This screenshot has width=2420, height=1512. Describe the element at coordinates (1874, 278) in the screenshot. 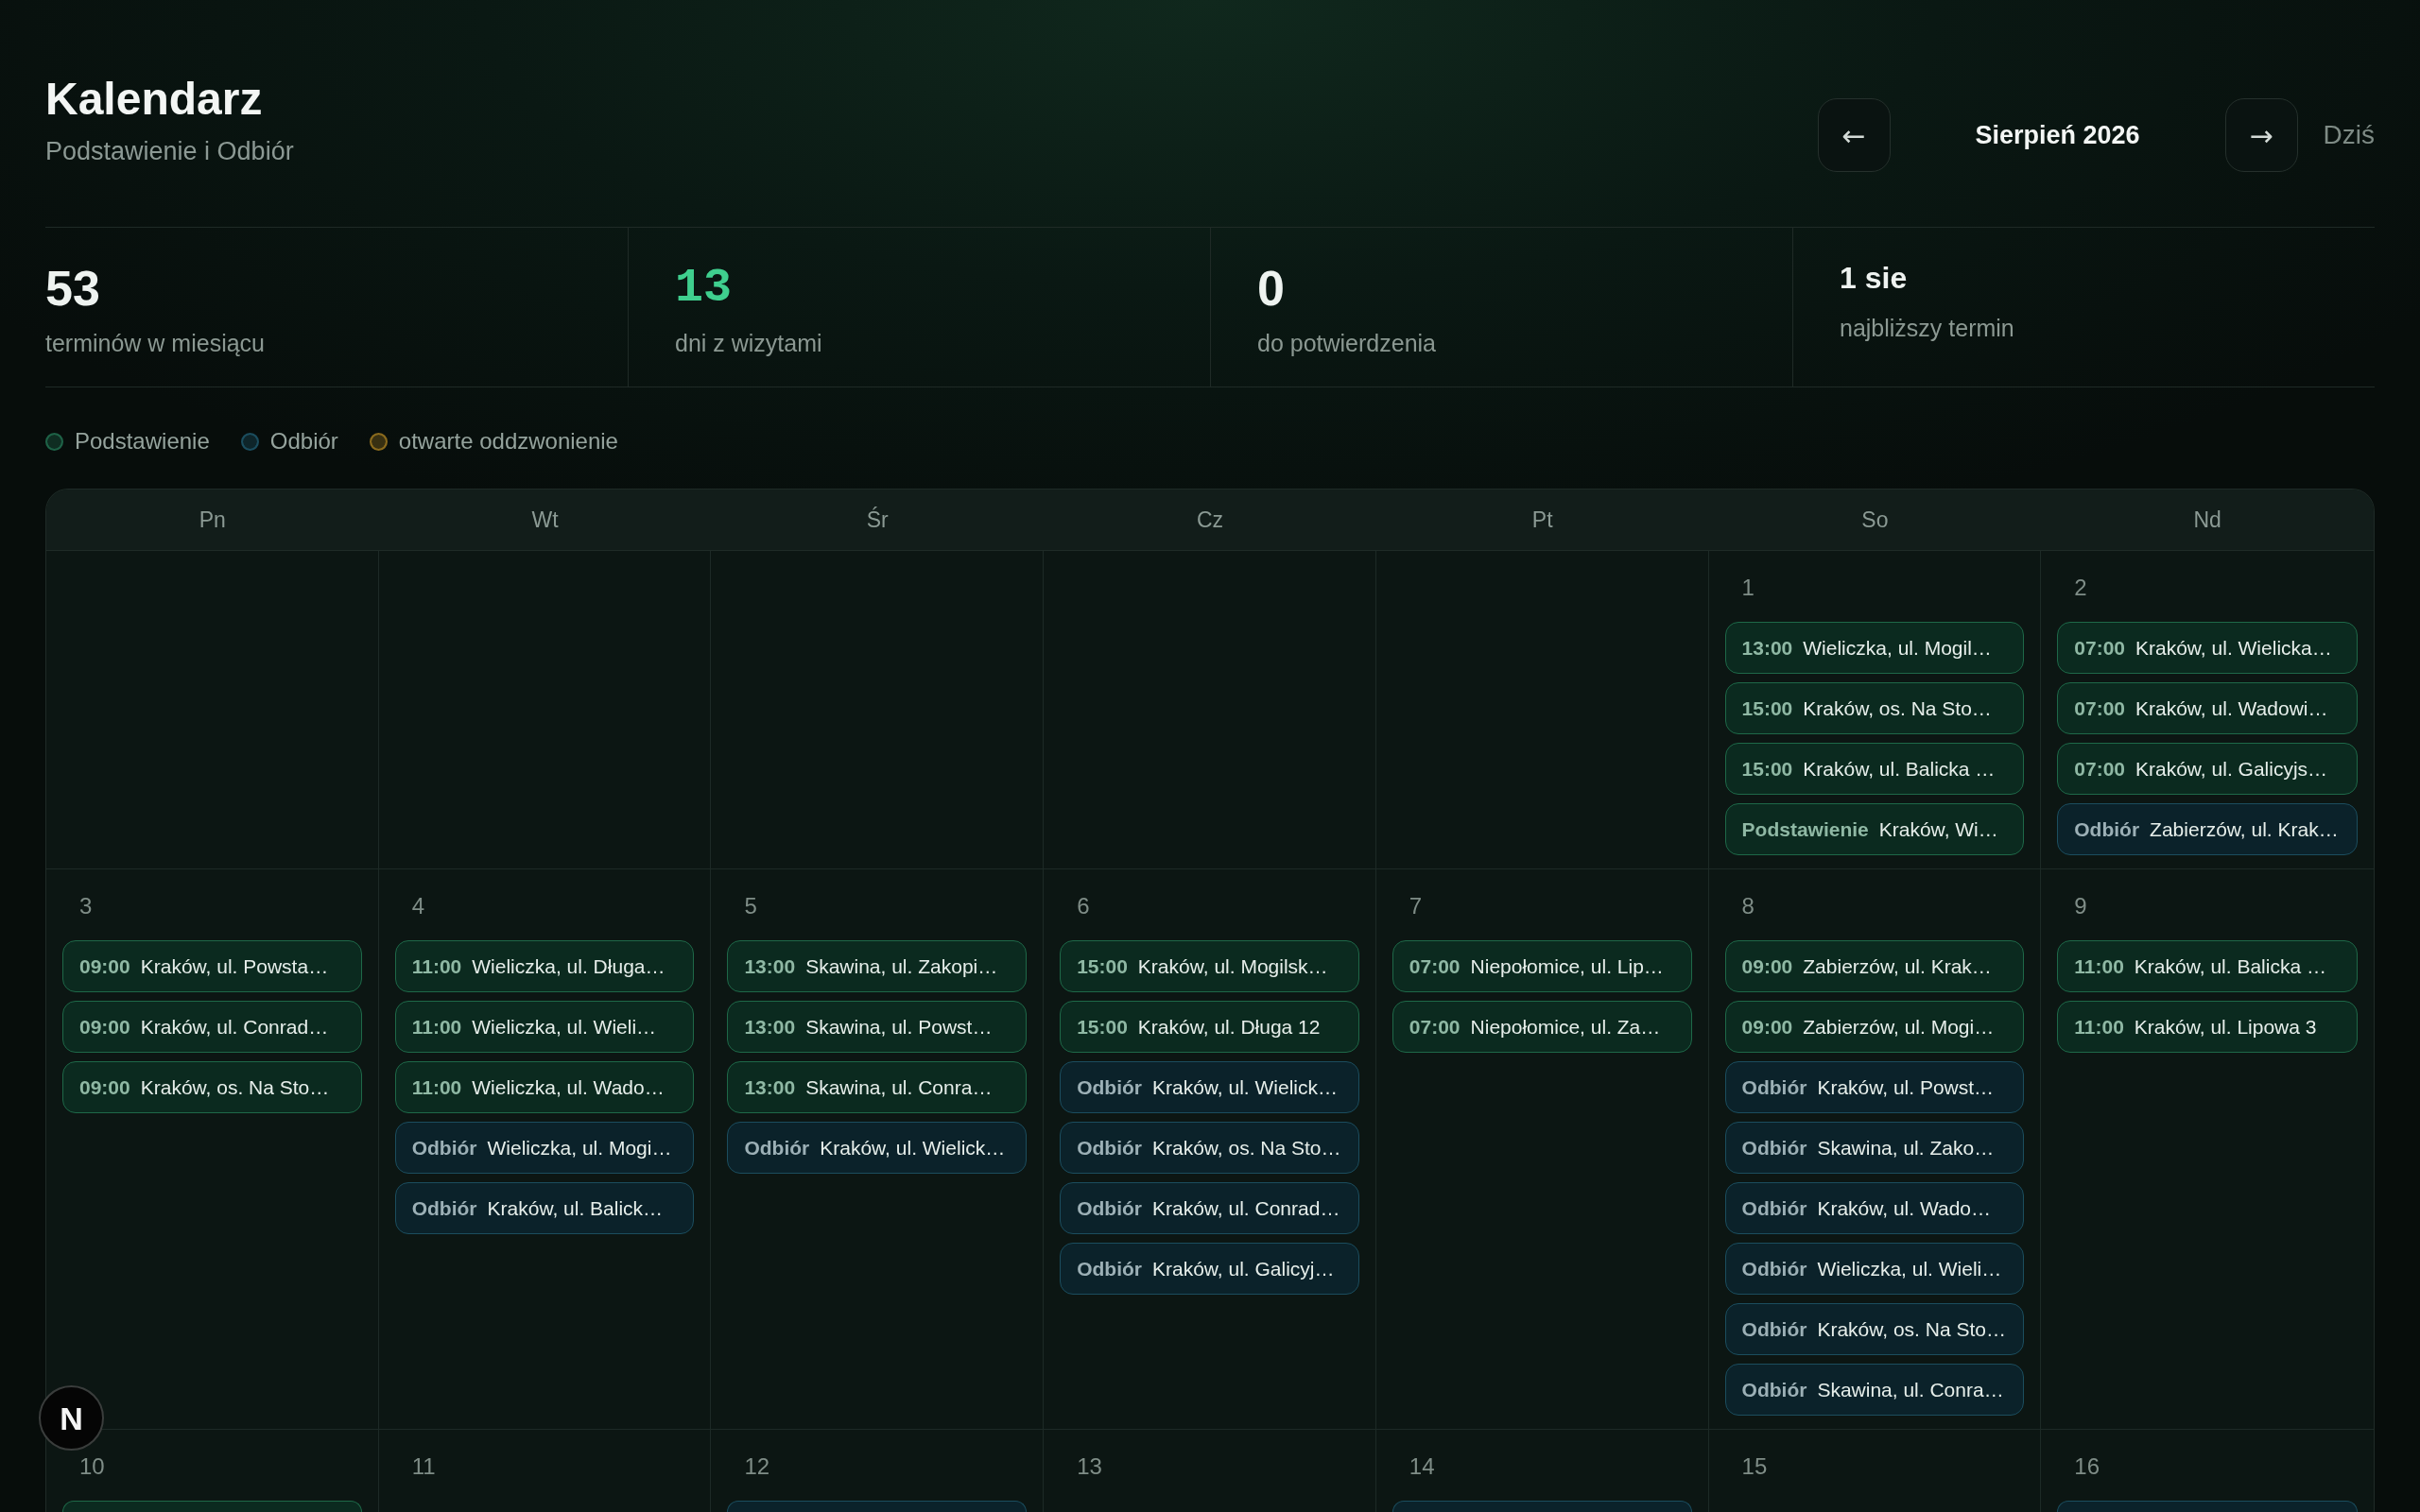

I see `stat-value: 1 sie` at that location.